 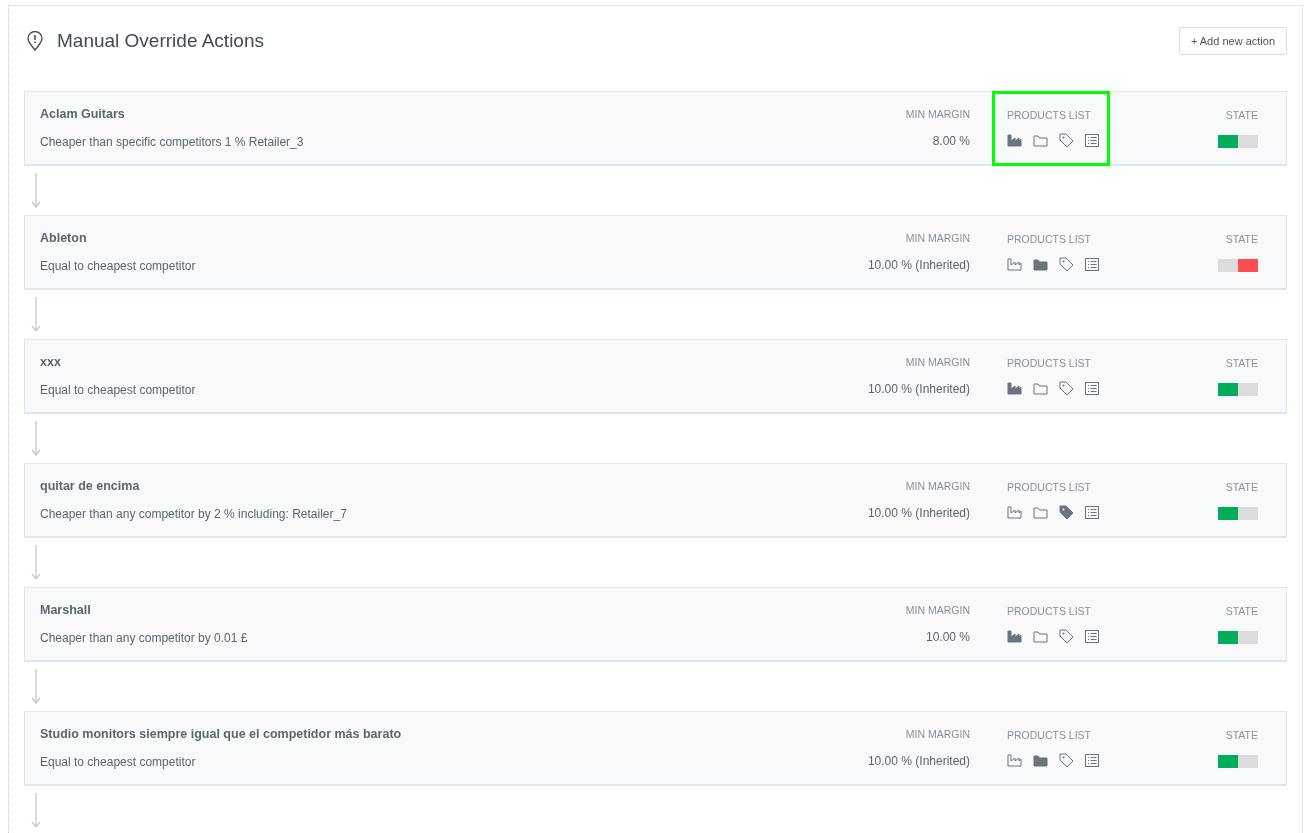 What do you see at coordinates (35, 41) in the screenshot?
I see `alert-pin-icon` at bounding box center [35, 41].